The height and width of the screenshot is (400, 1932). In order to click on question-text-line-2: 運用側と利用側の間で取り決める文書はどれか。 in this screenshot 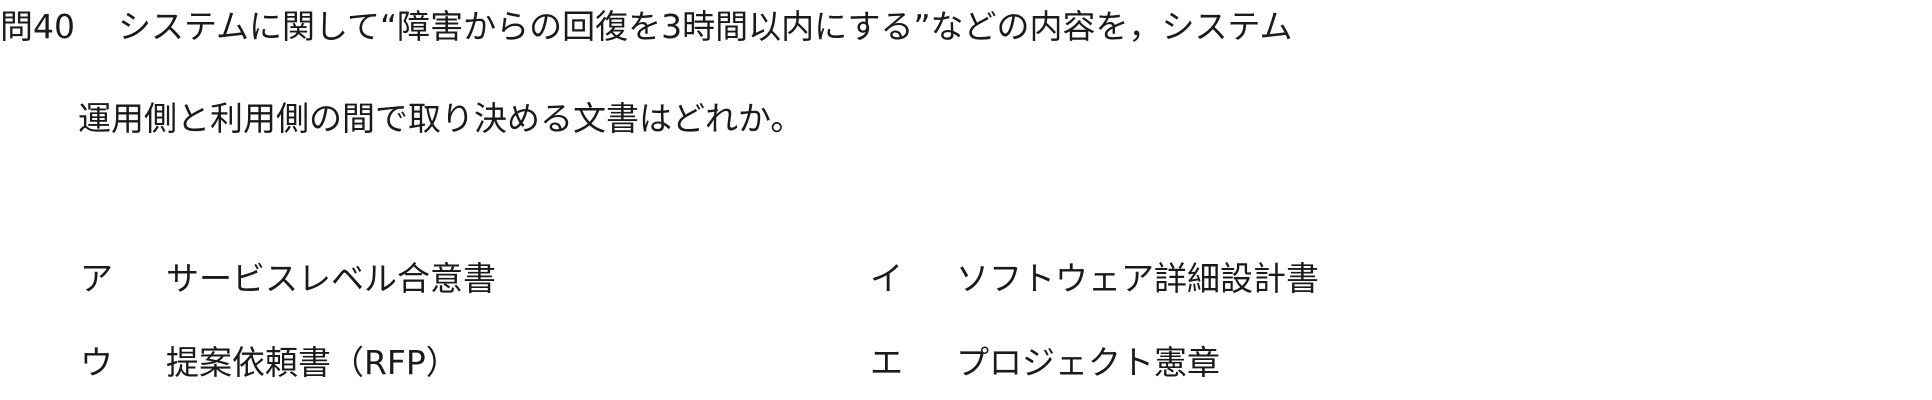, I will do `click(441, 118)`.